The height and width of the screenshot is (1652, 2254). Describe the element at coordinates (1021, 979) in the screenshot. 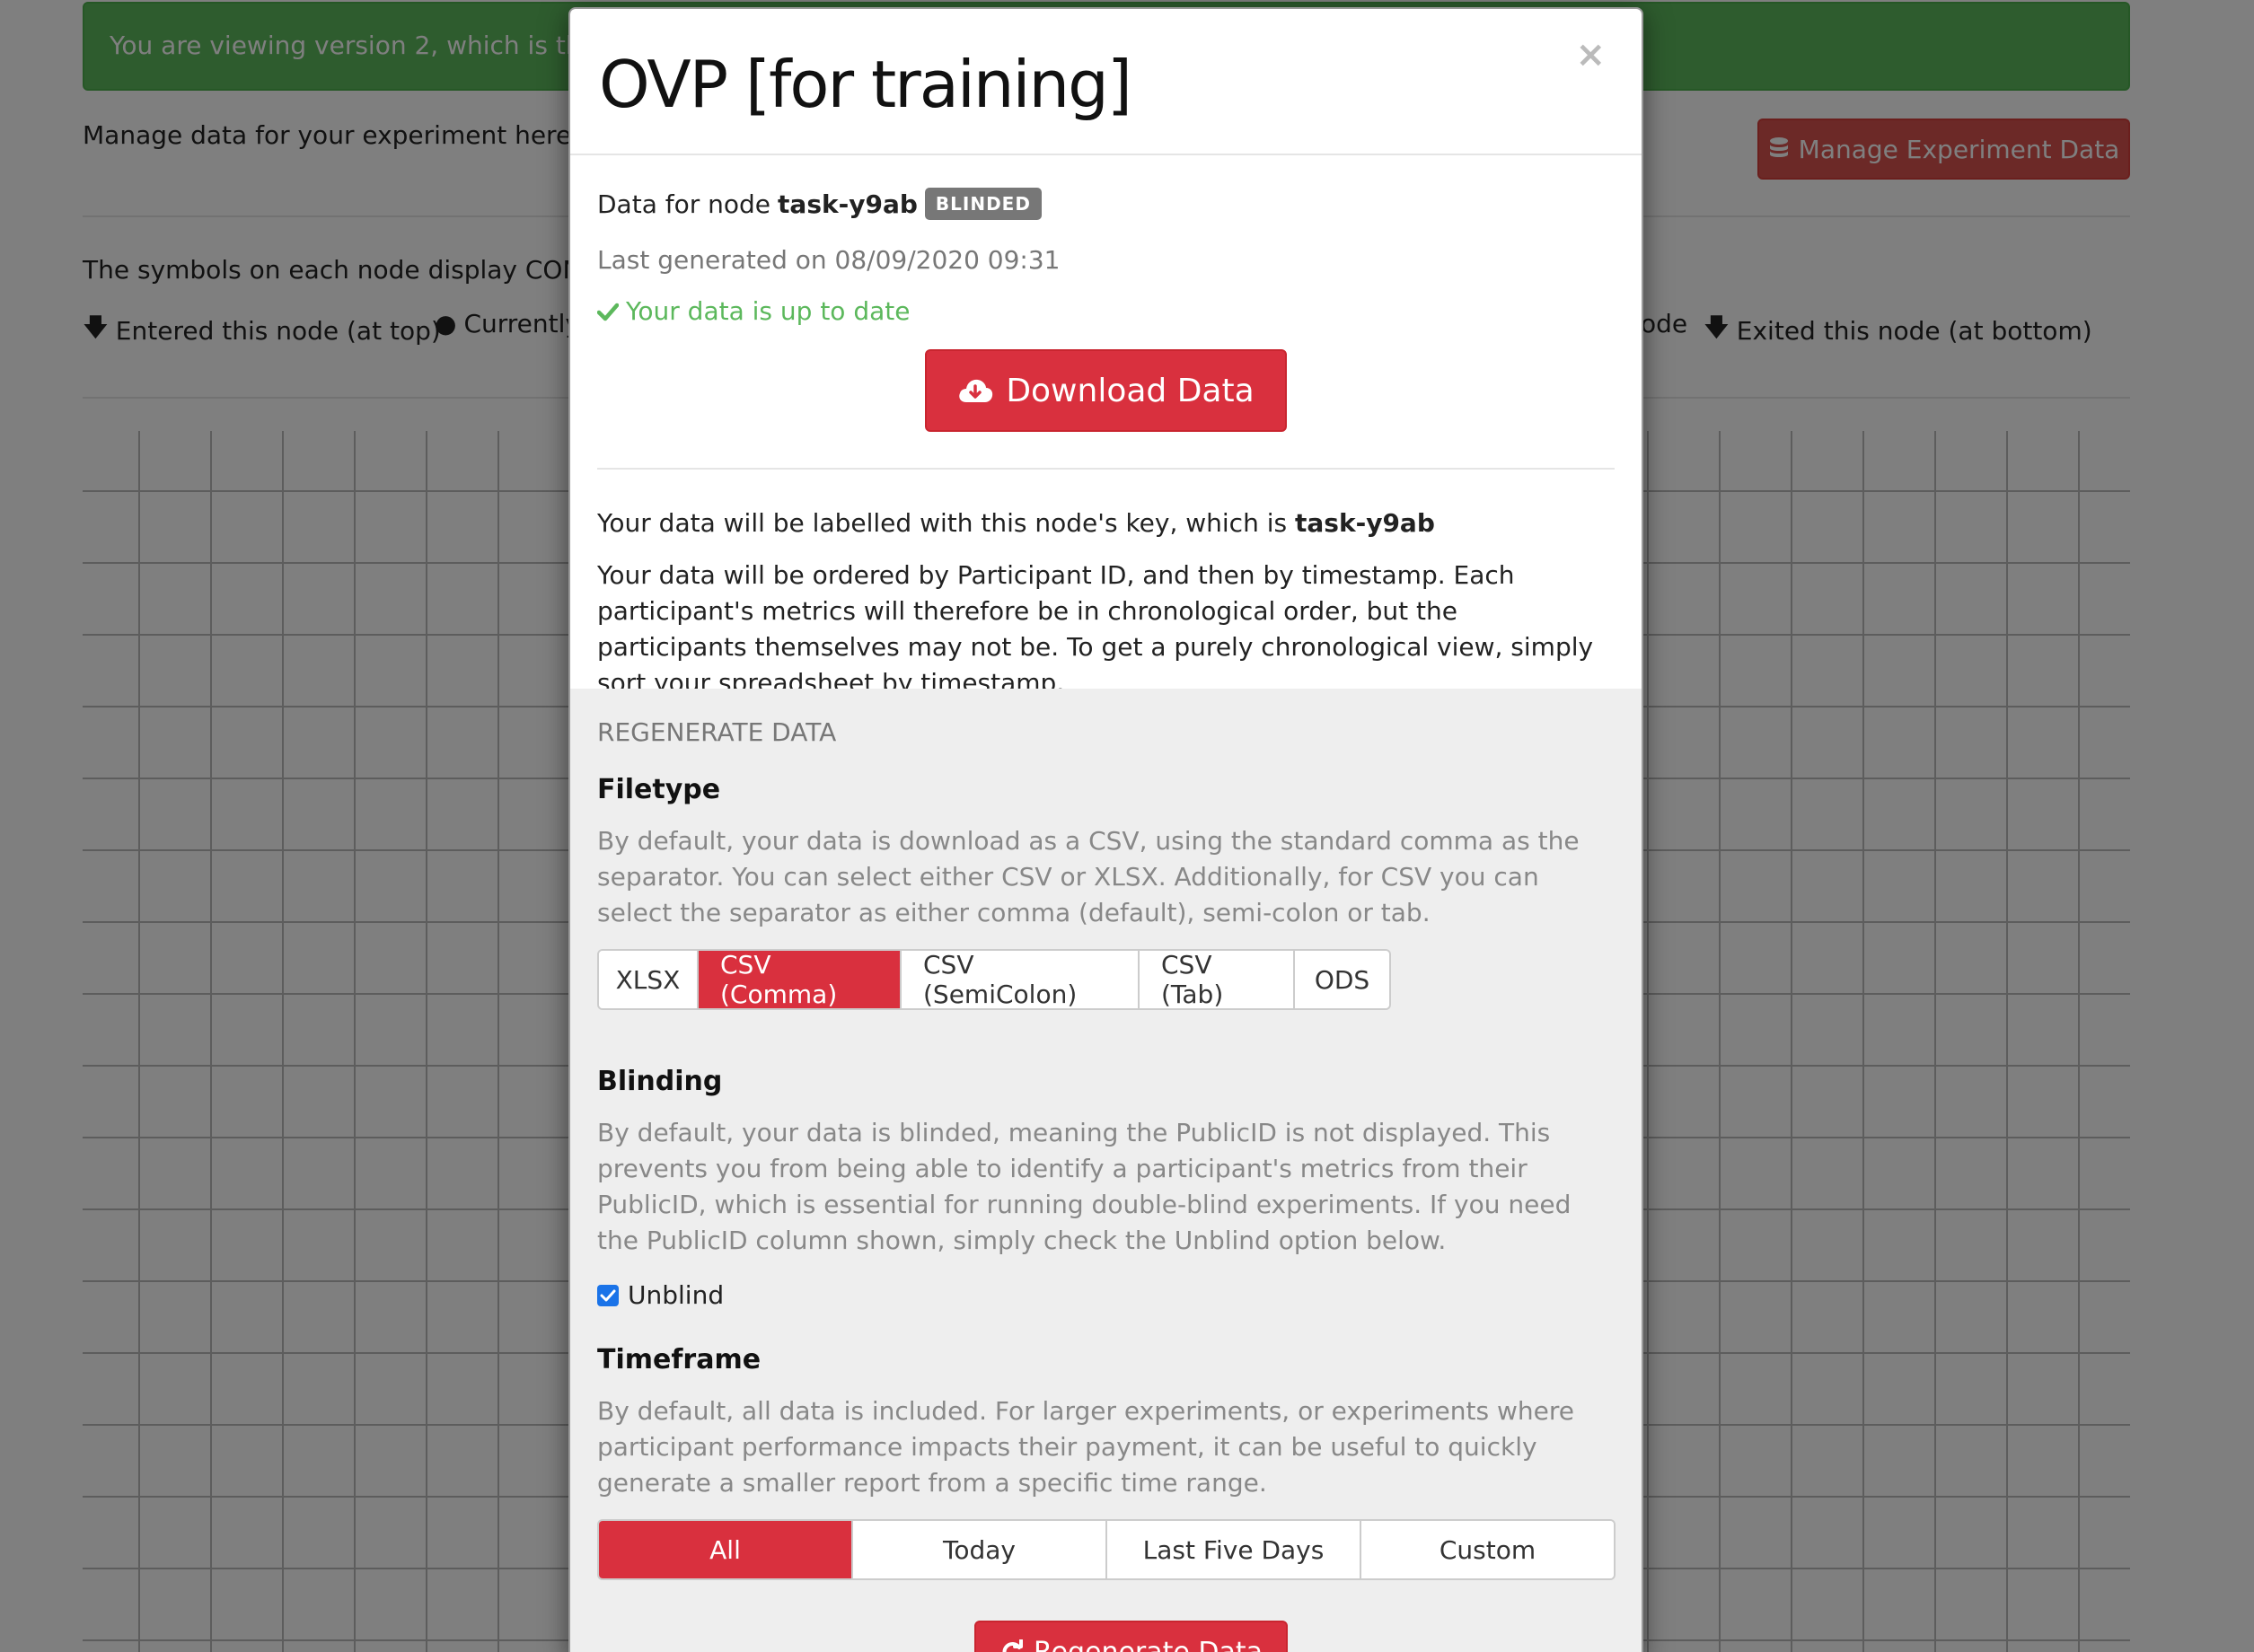

I see `filetype-option-csv-semicolon: CSV (SemiColon)` at that location.